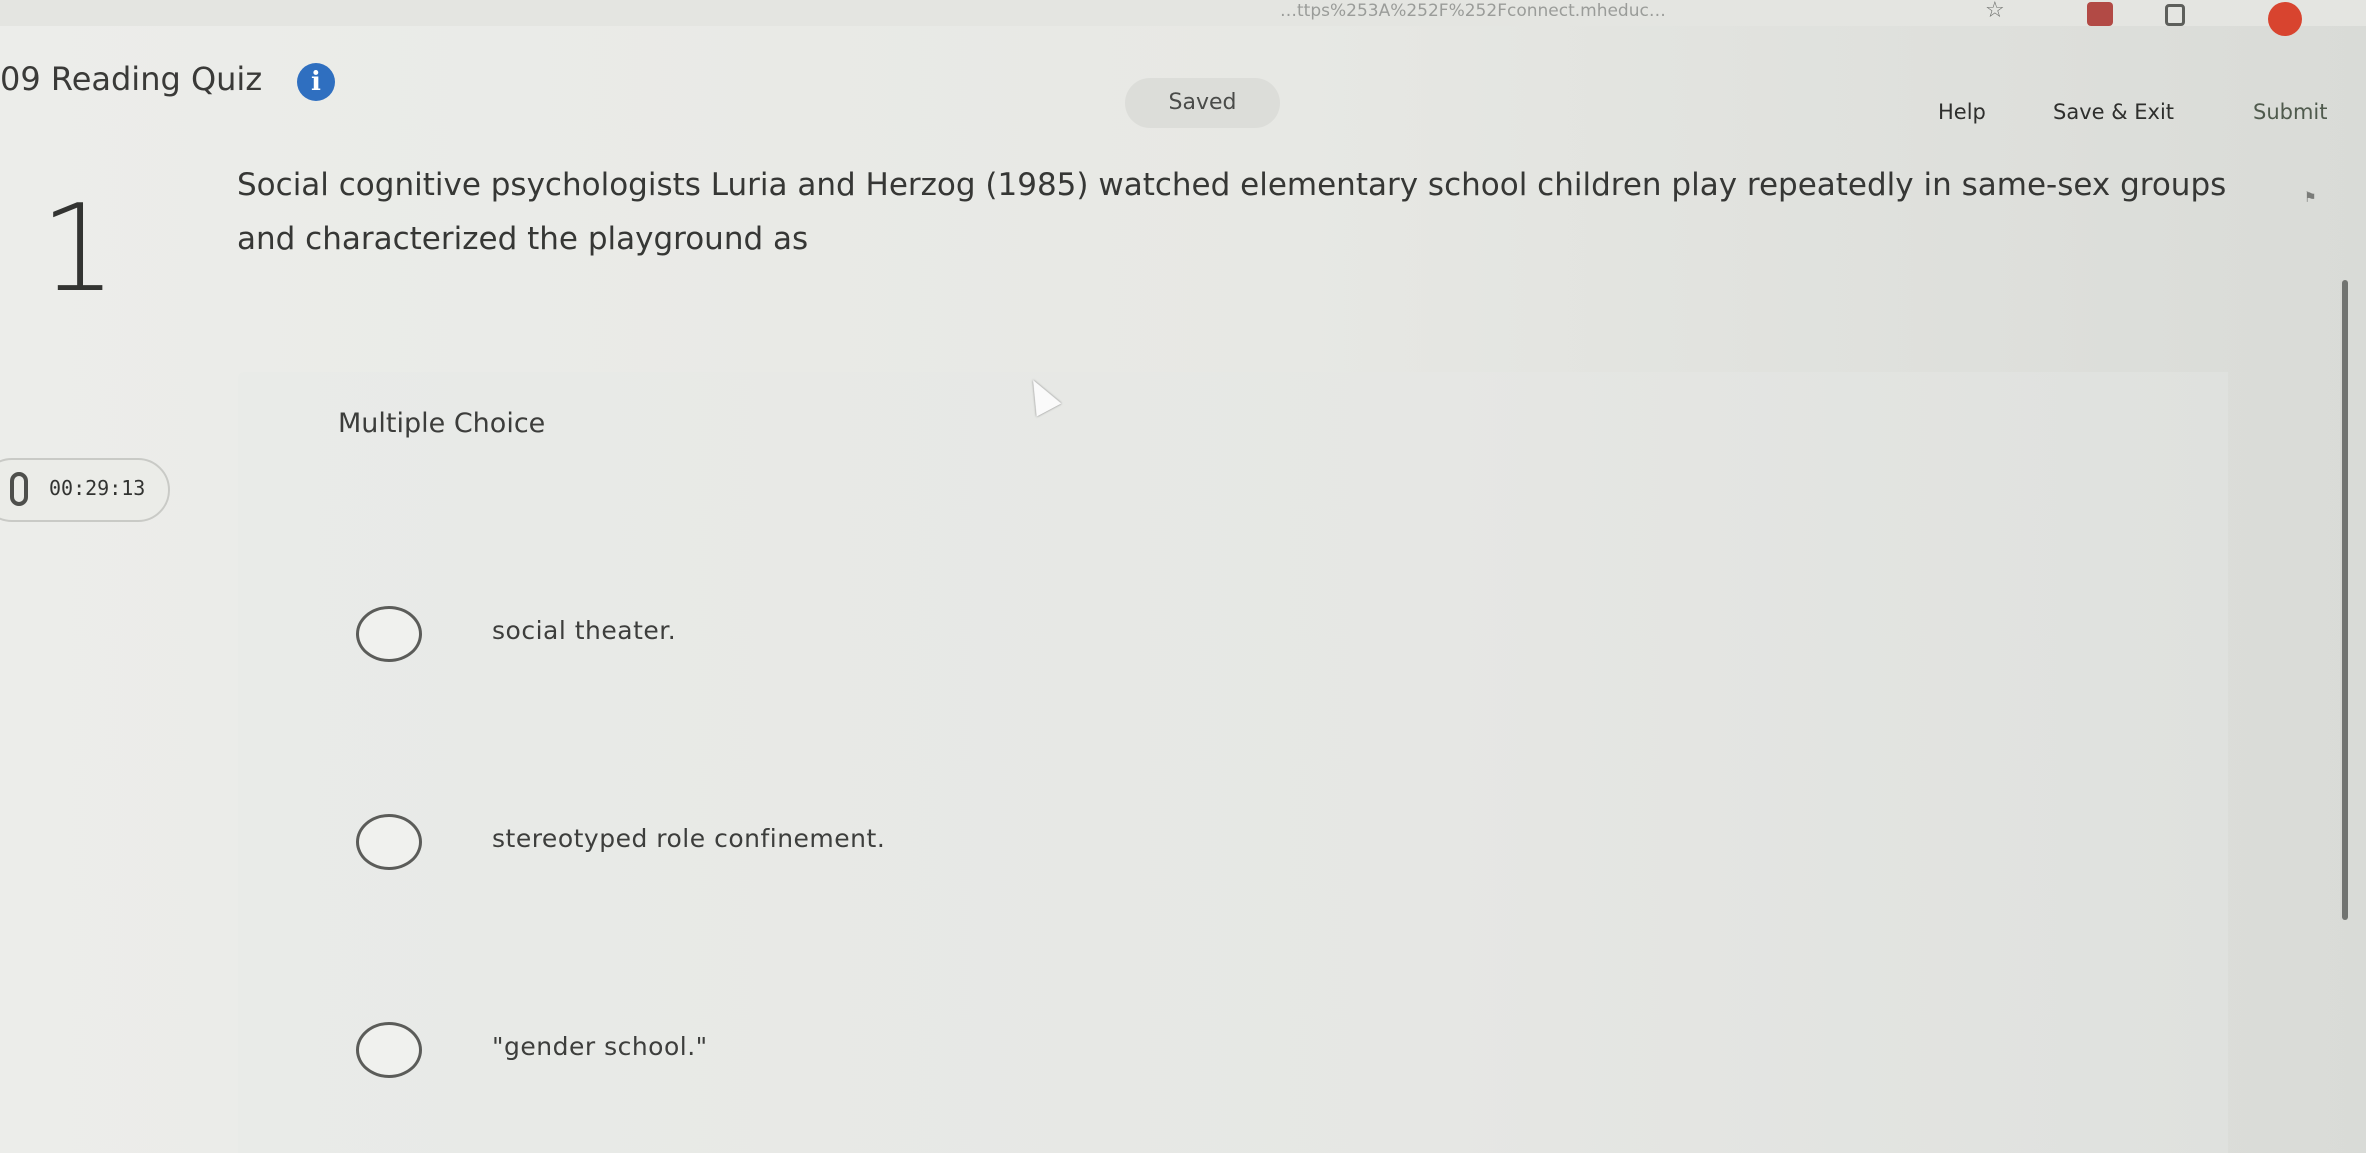  I want to click on answer-option-label: stereotyped role confinement., so click(688, 838).